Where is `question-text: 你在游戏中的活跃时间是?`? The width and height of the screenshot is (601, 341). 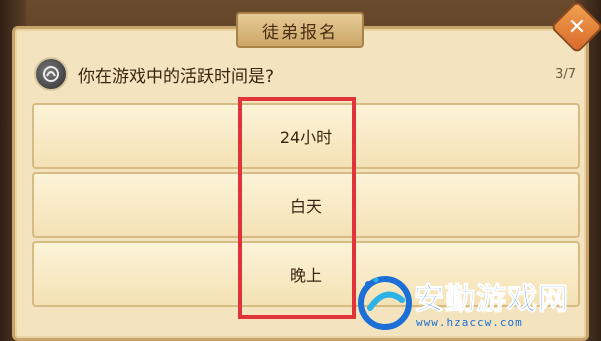
question-text: 你在游戏中的活跃时间是? is located at coordinates (176, 76).